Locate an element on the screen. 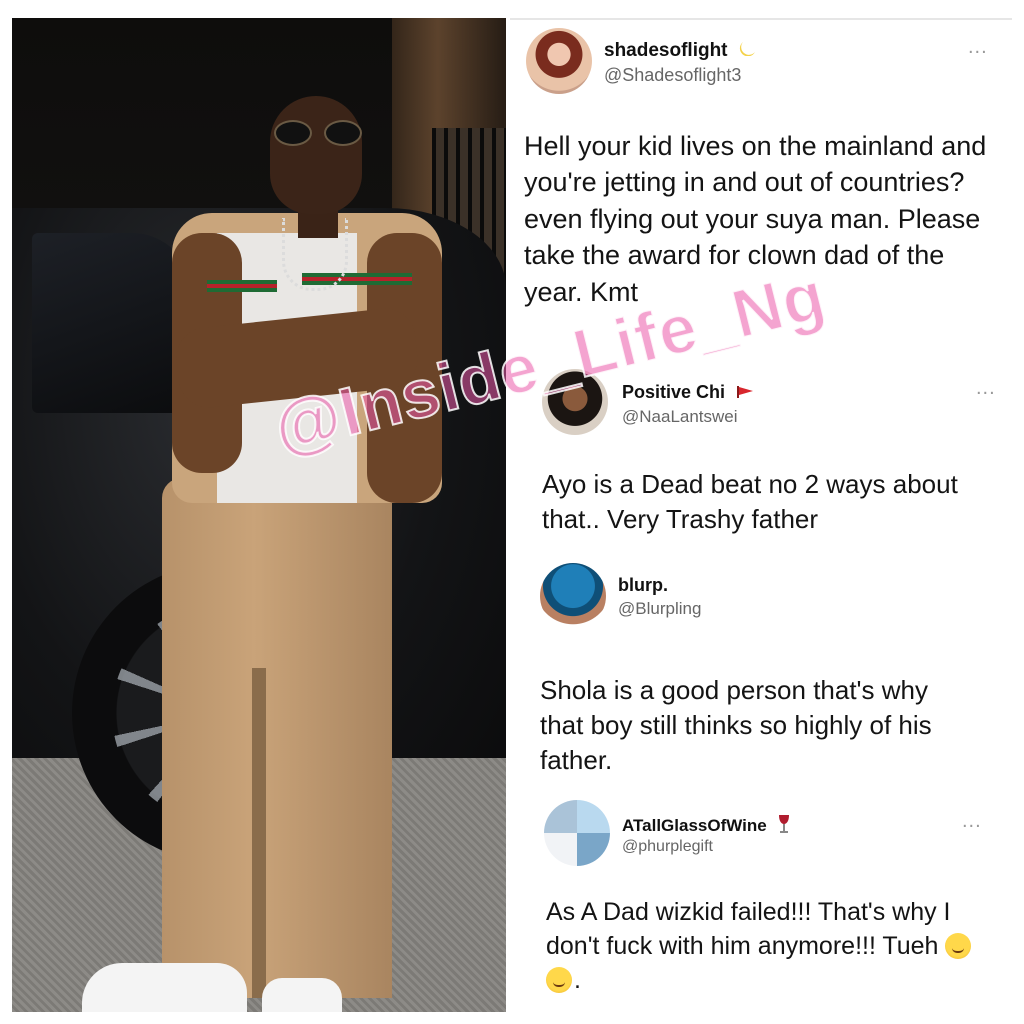 This screenshot has width=1024, height=1024. user-handle: @Shadesoflight3 is located at coordinates (672, 75).